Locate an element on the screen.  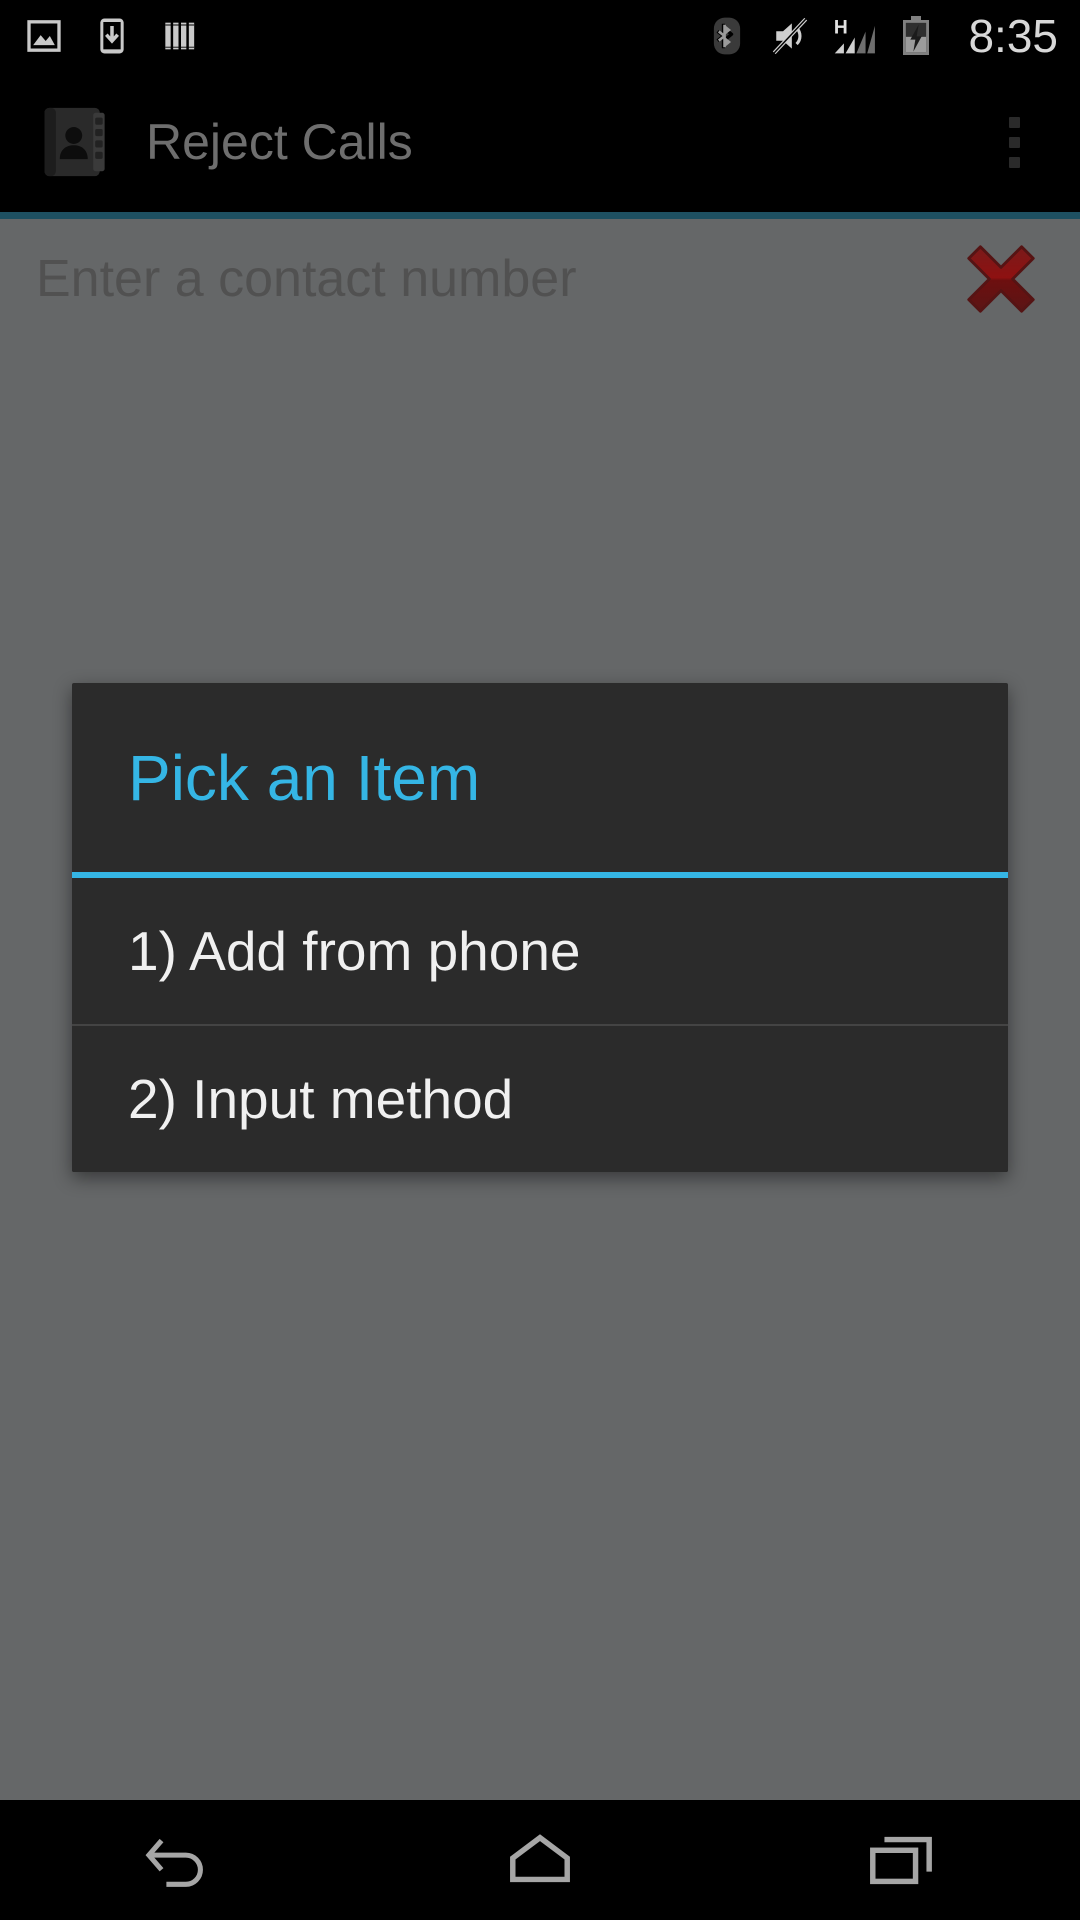
contact-number-input: Enter a contact number is located at coordinates (497, 279).